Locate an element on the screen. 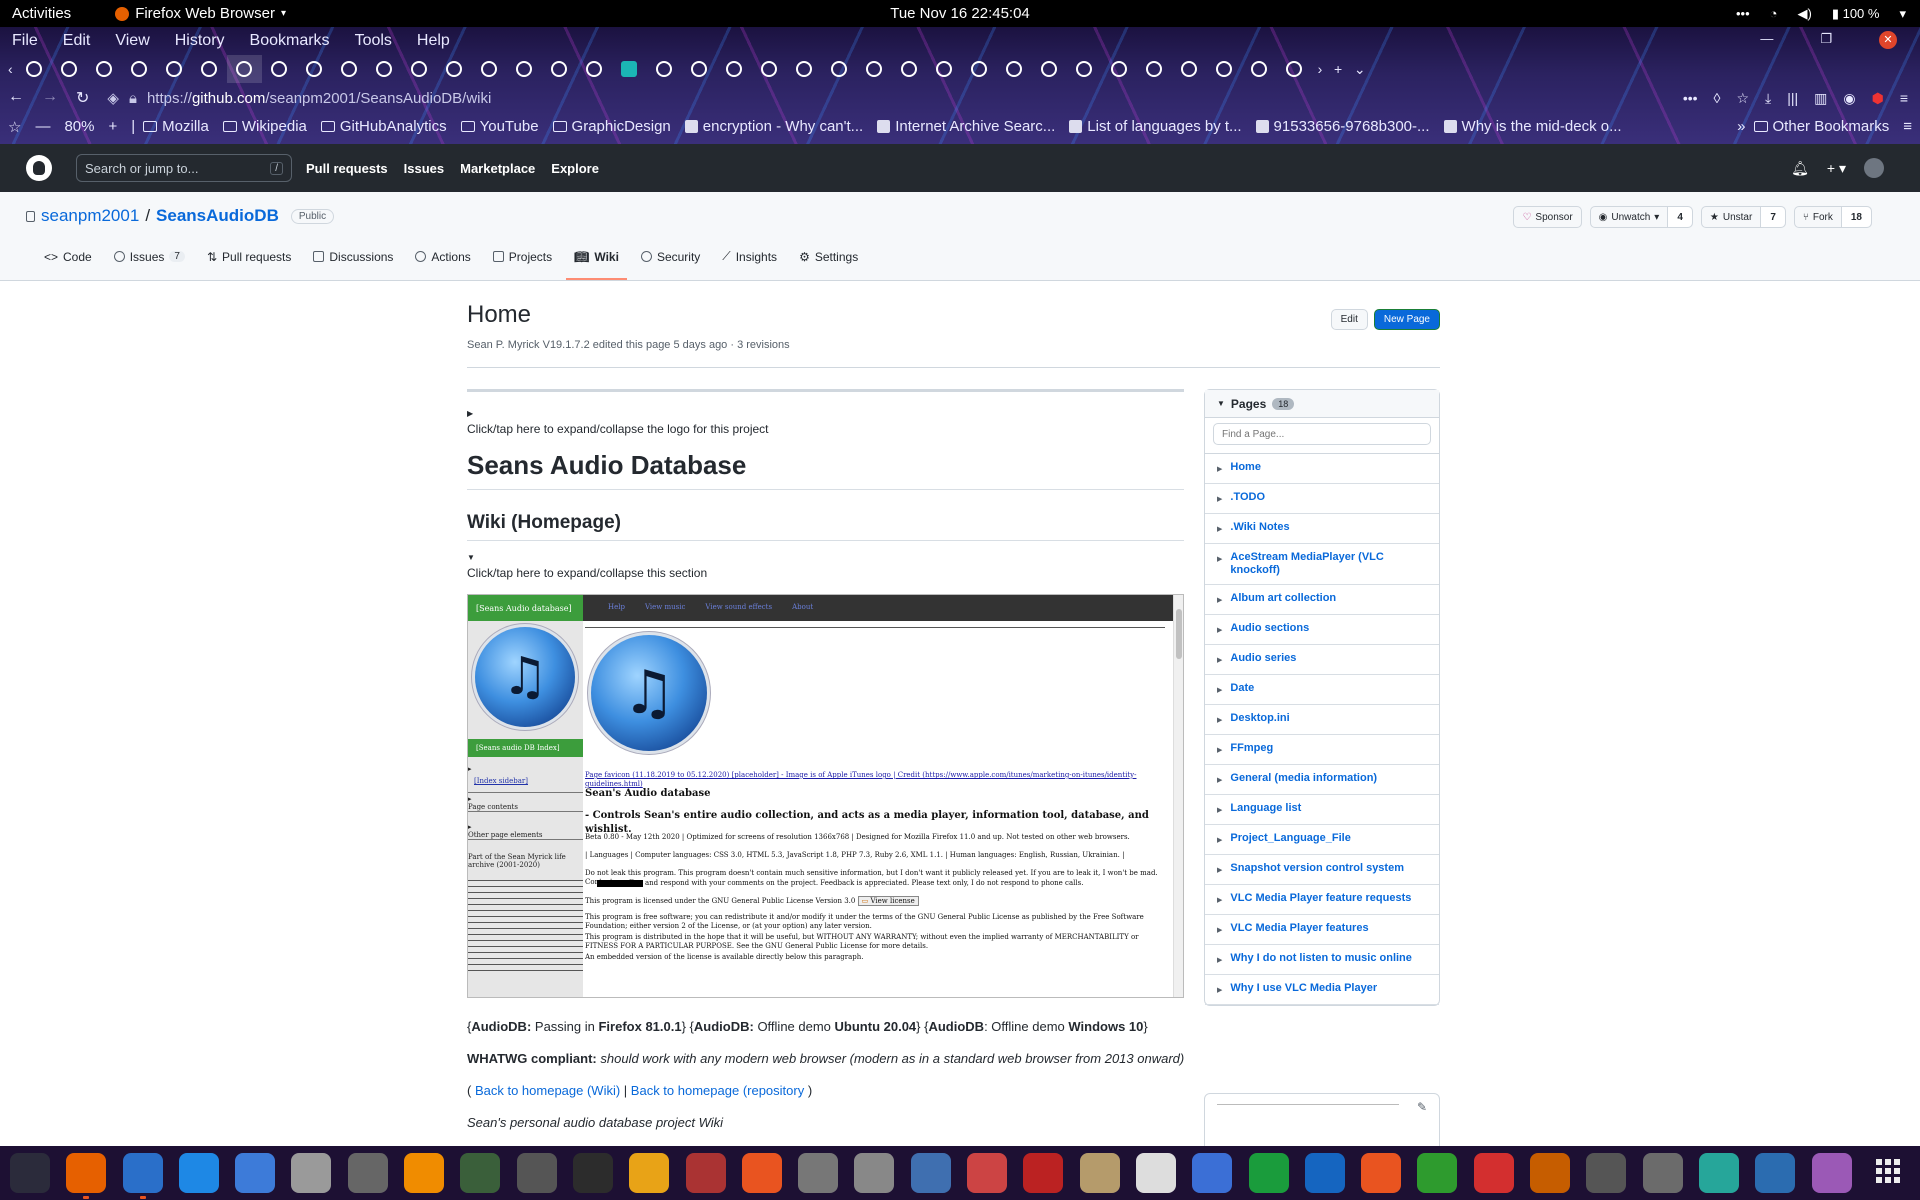 This screenshot has width=1920, height=1200. fork-button: ⑂ Fork 18 is located at coordinates (1832, 217).